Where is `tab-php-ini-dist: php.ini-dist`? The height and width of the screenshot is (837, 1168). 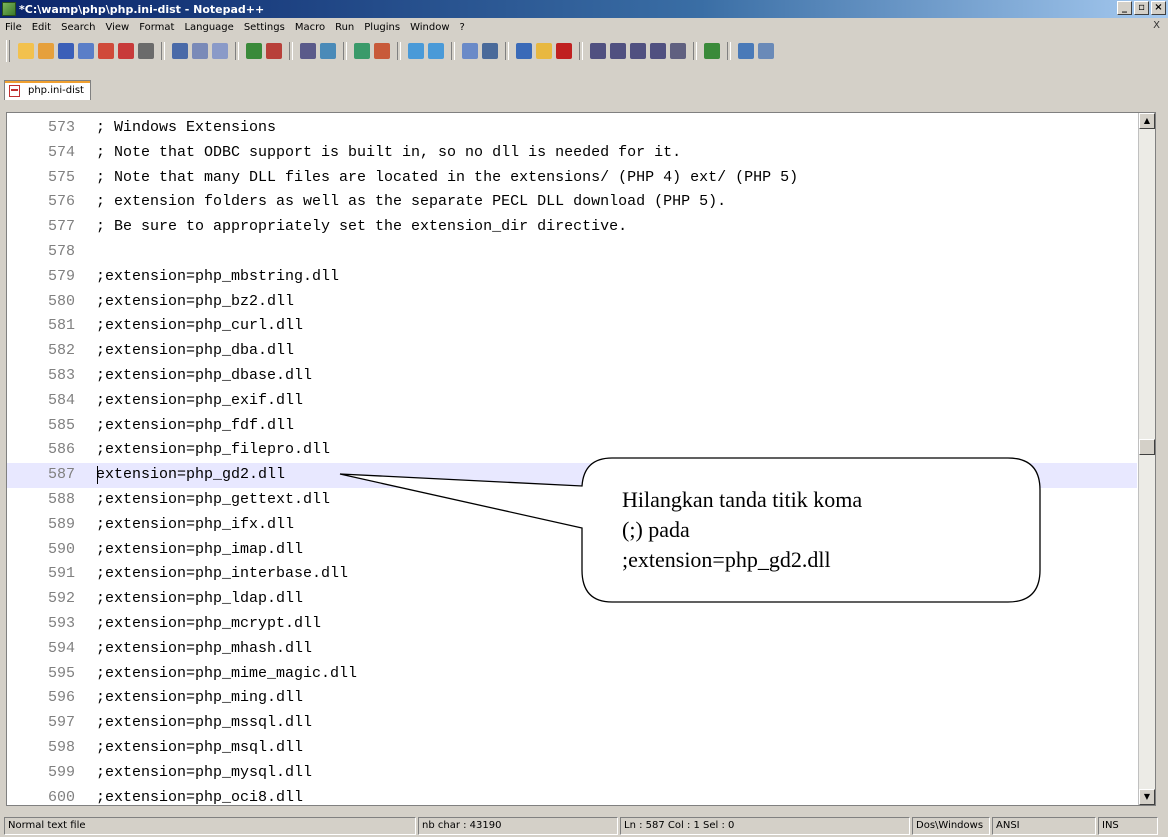 tab-php-ini-dist: php.ini-dist is located at coordinates (47, 90).